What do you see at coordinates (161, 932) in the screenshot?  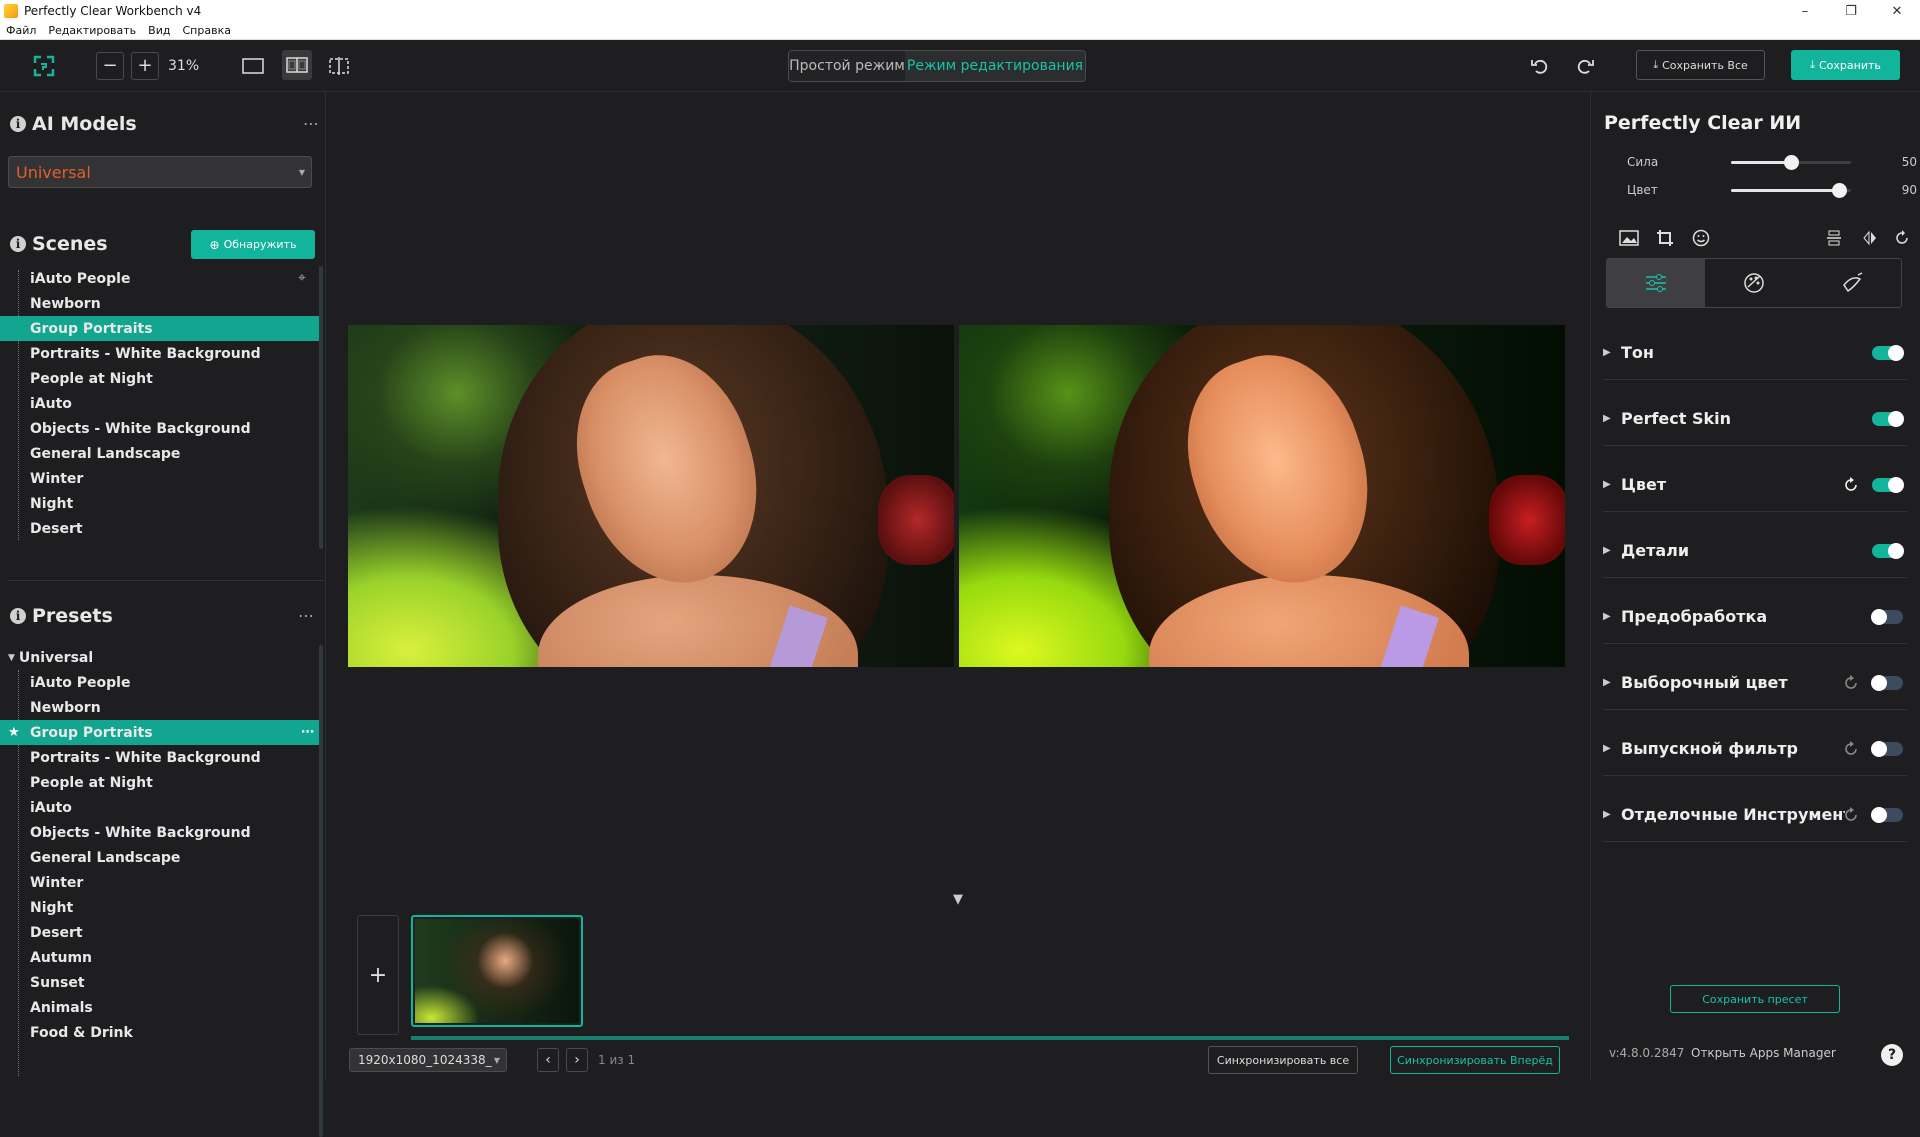 I see `preset-item-desert: Desert` at bounding box center [161, 932].